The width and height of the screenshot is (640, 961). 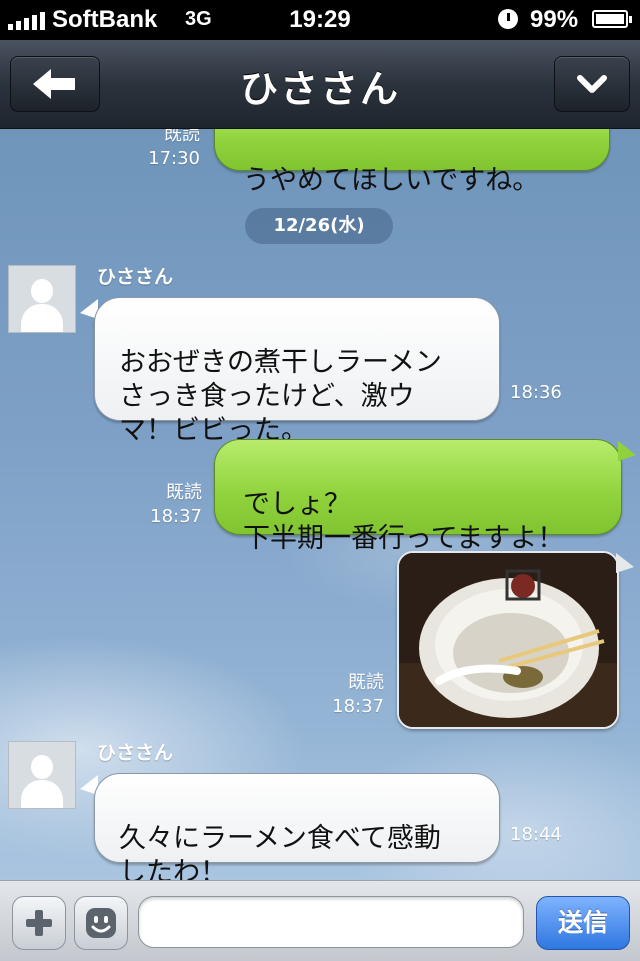 I want to click on add-attachment-button, so click(x=39, y=923).